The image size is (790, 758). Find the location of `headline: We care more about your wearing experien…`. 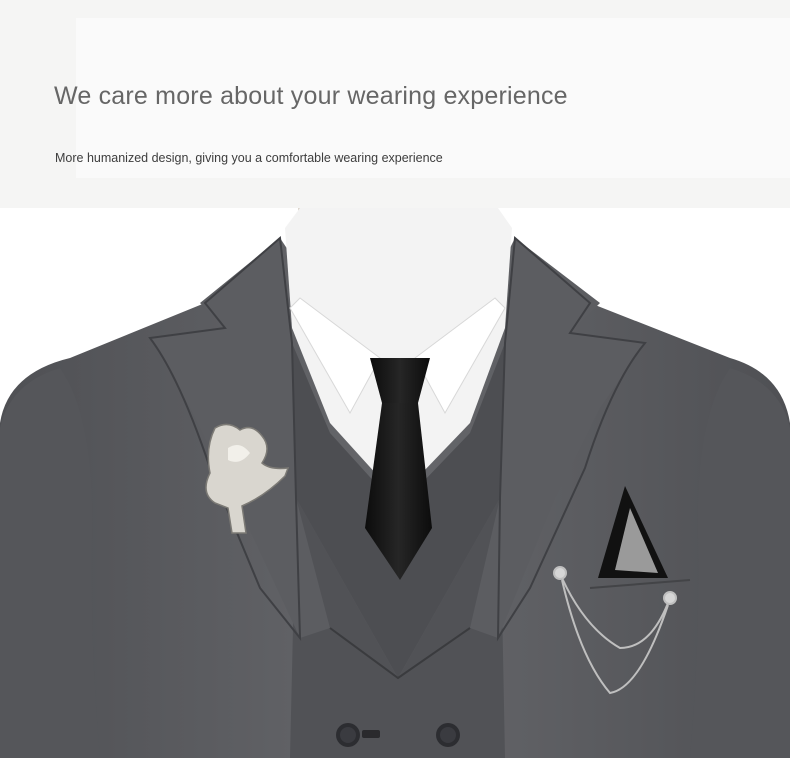

headline: We care more about your wearing experien… is located at coordinates (311, 96).